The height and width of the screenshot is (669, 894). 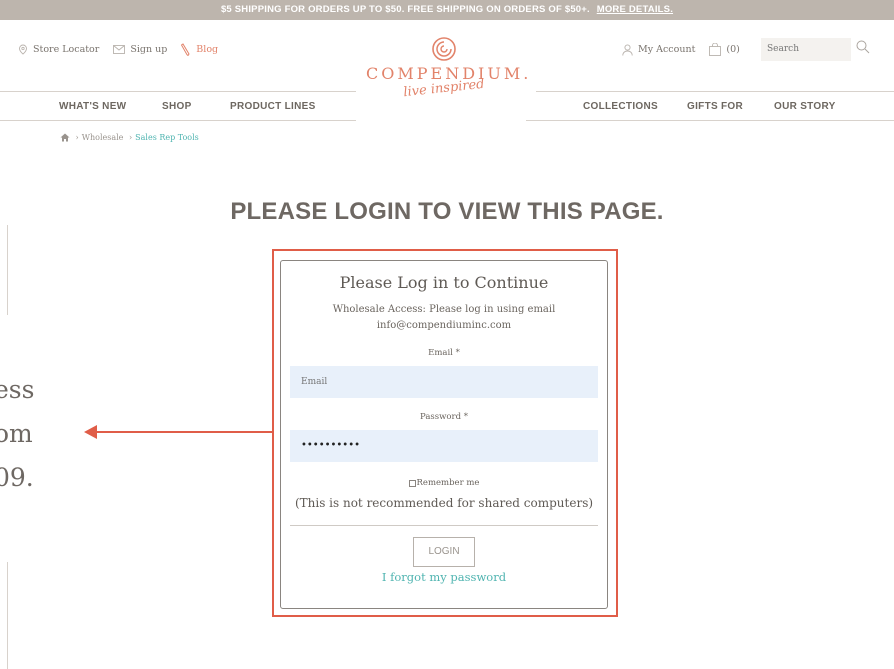 What do you see at coordinates (65, 137) in the screenshot?
I see `home-icon` at bounding box center [65, 137].